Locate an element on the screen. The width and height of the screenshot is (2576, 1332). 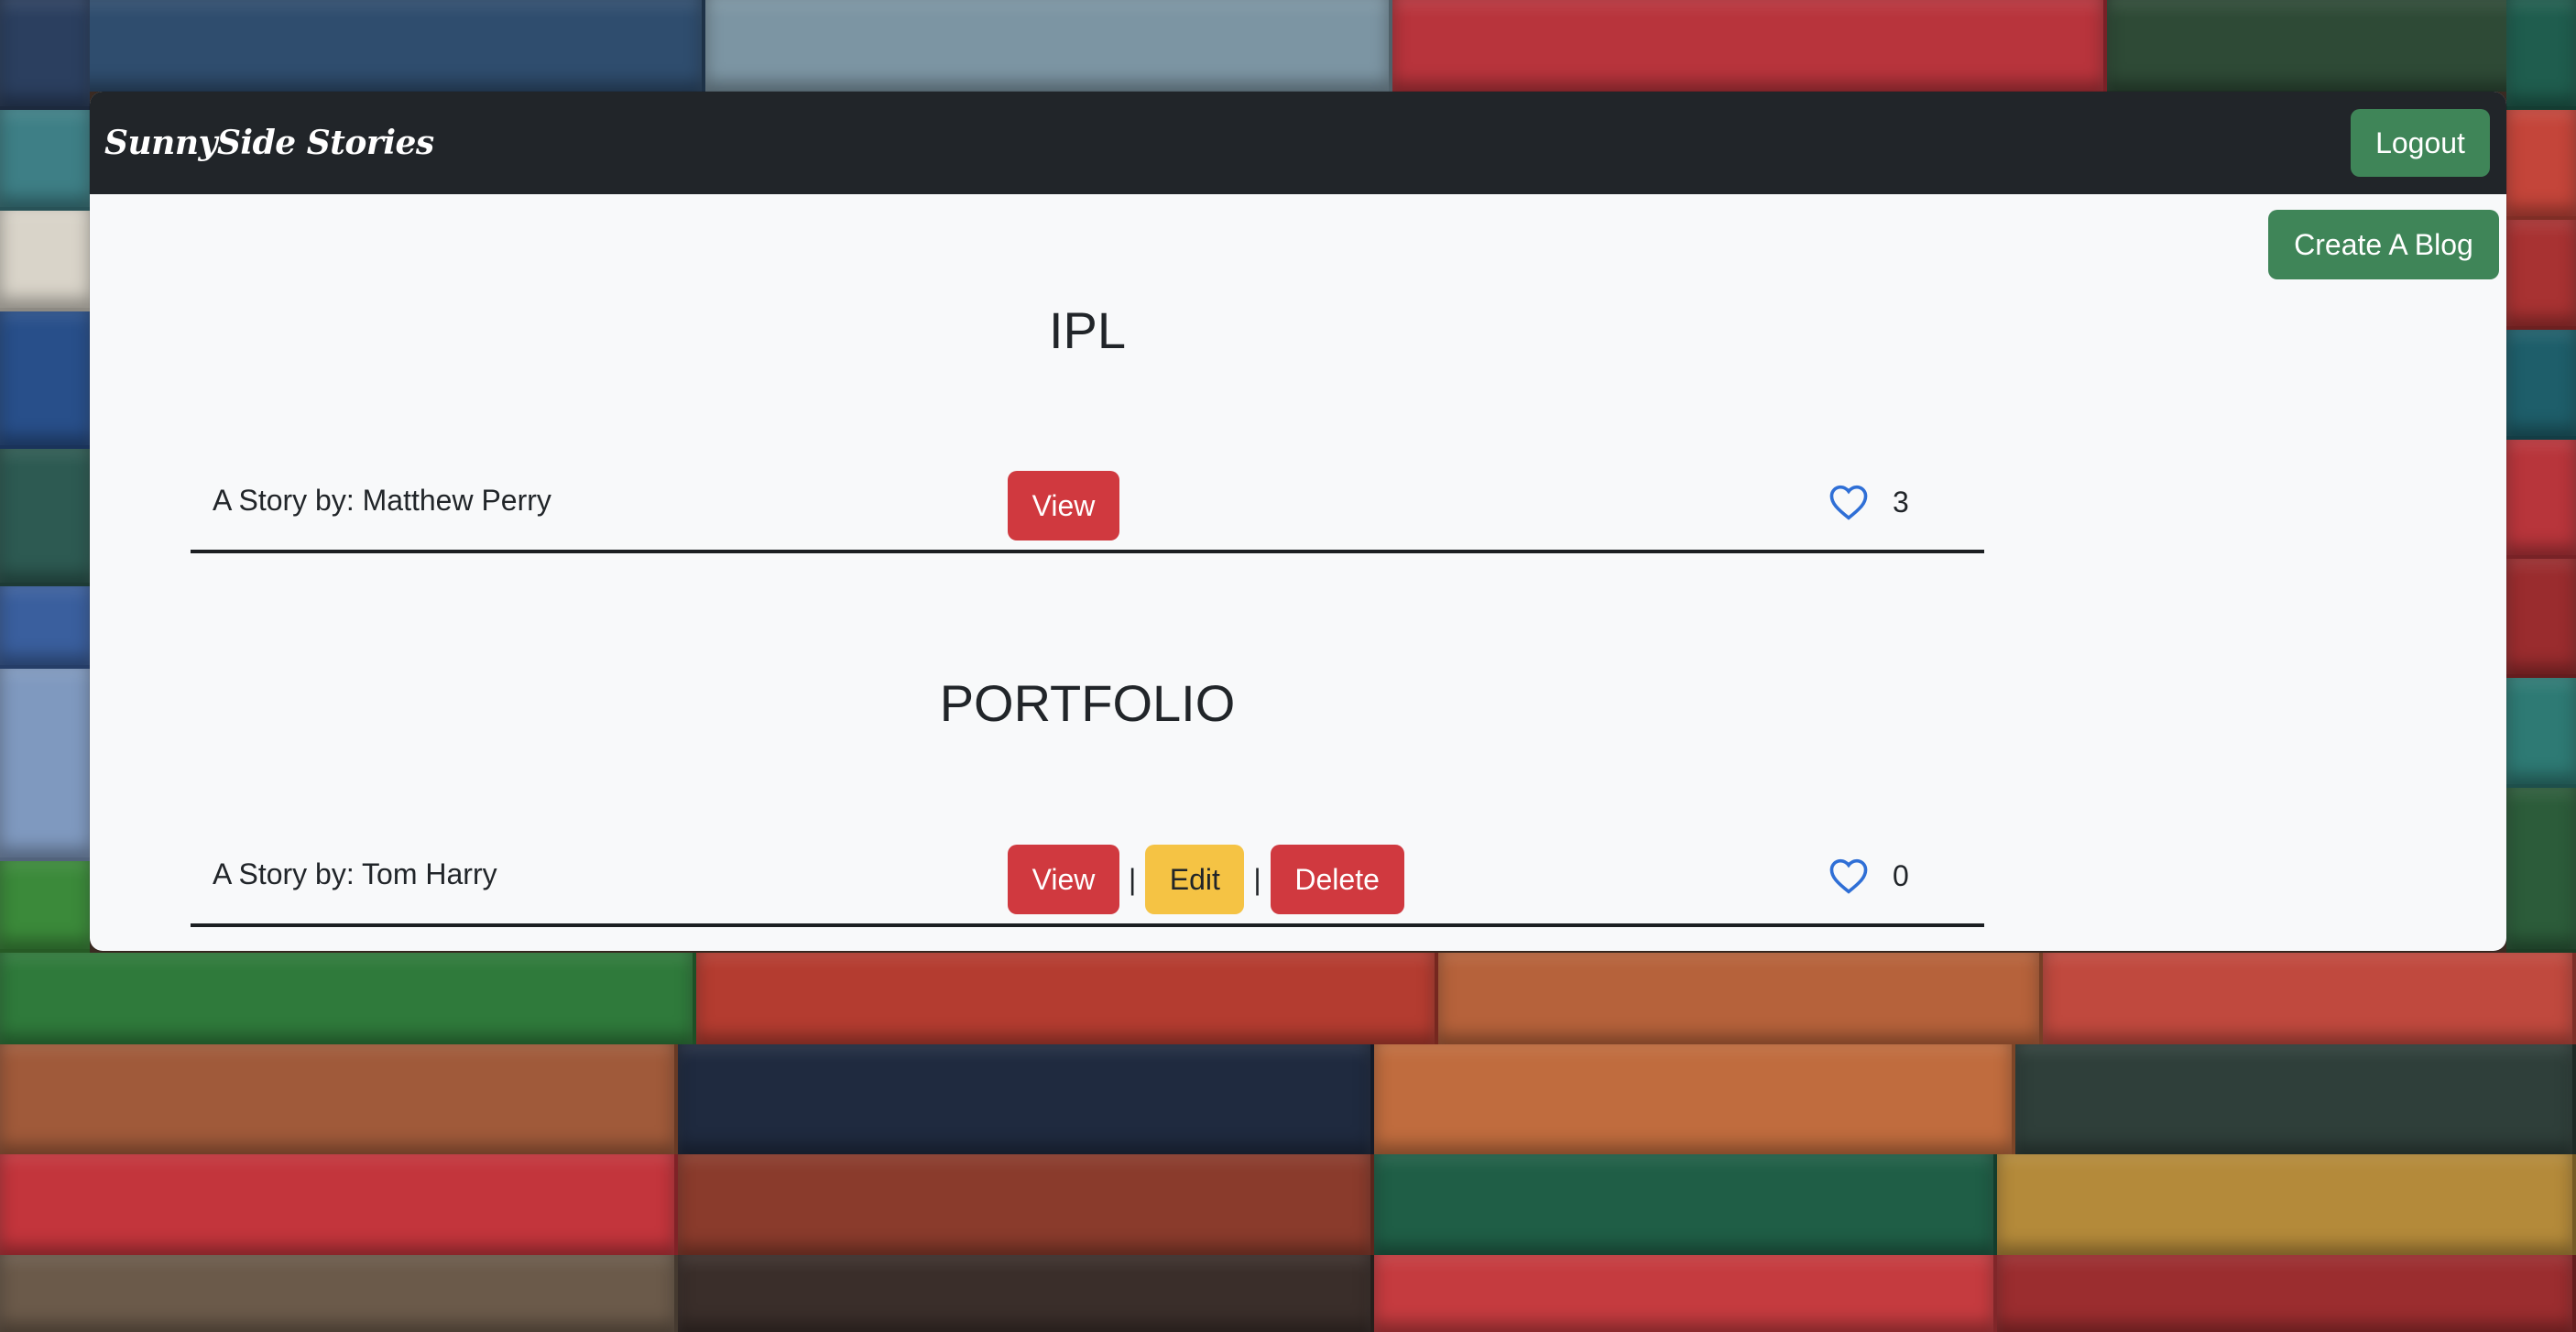
post-meta-row: A Story by: Matthew Perry View 3 is located at coordinates (1088, 512).